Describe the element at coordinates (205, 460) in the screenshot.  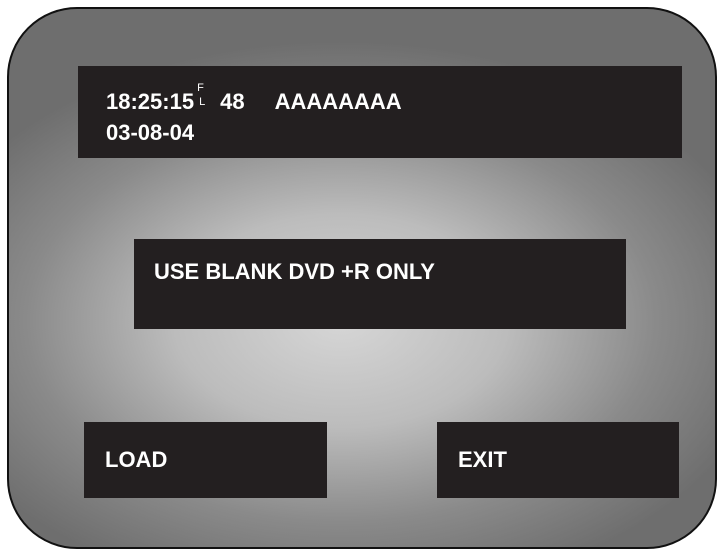
I see `load-button: LOAD` at that location.